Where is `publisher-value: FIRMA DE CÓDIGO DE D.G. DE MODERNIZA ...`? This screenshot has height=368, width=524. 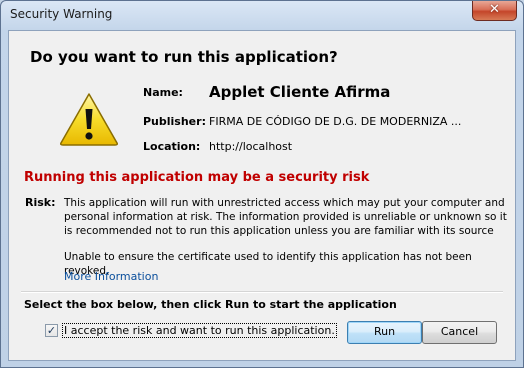 publisher-value: FIRMA DE CÓDIGO DE D.G. DE MODERNIZA ... is located at coordinates (335, 121).